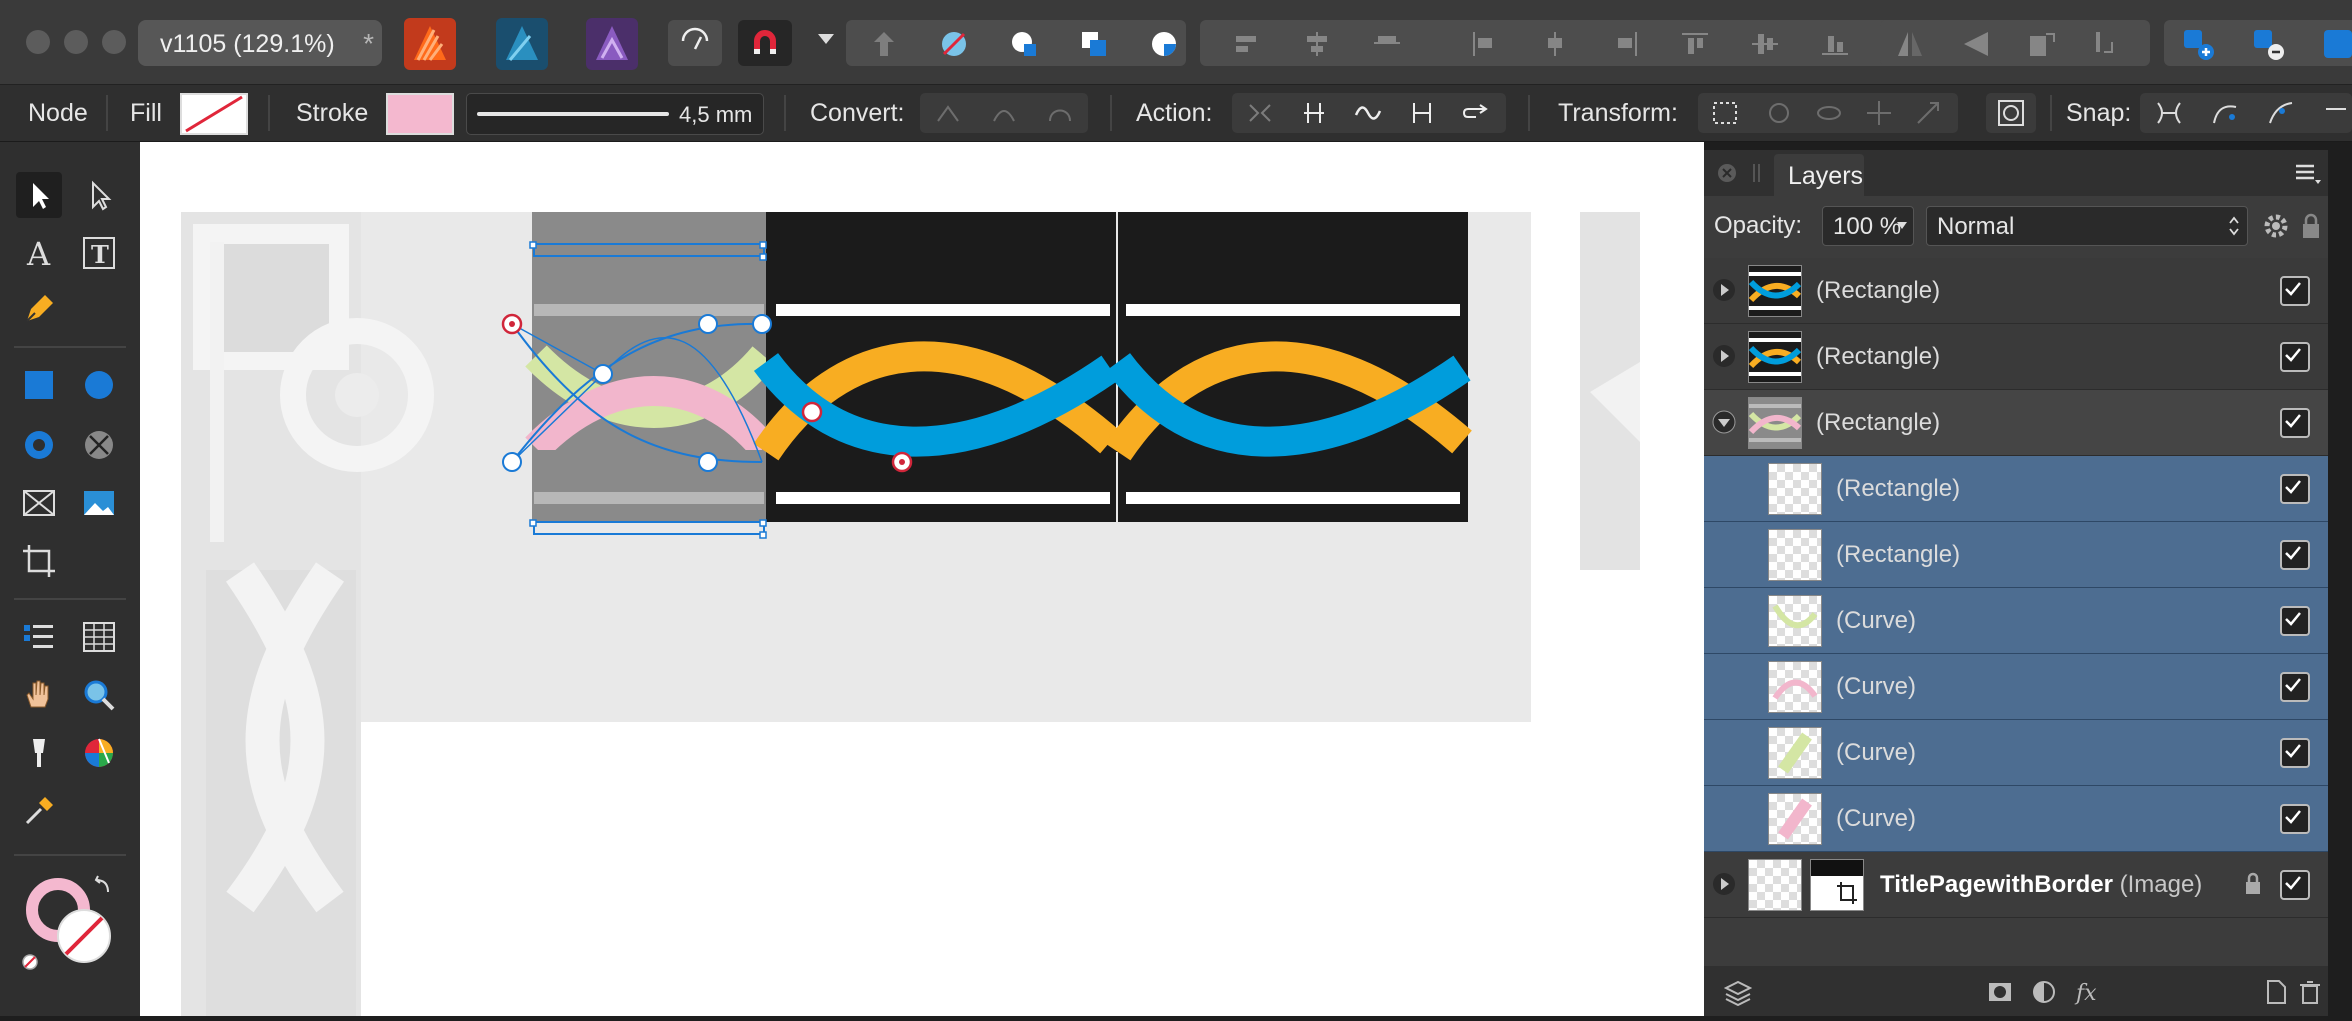 The image size is (2352, 1021). Describe the element at coordinates (1765, 44) in the screenshot. I see `align-middle-icon` at that location.